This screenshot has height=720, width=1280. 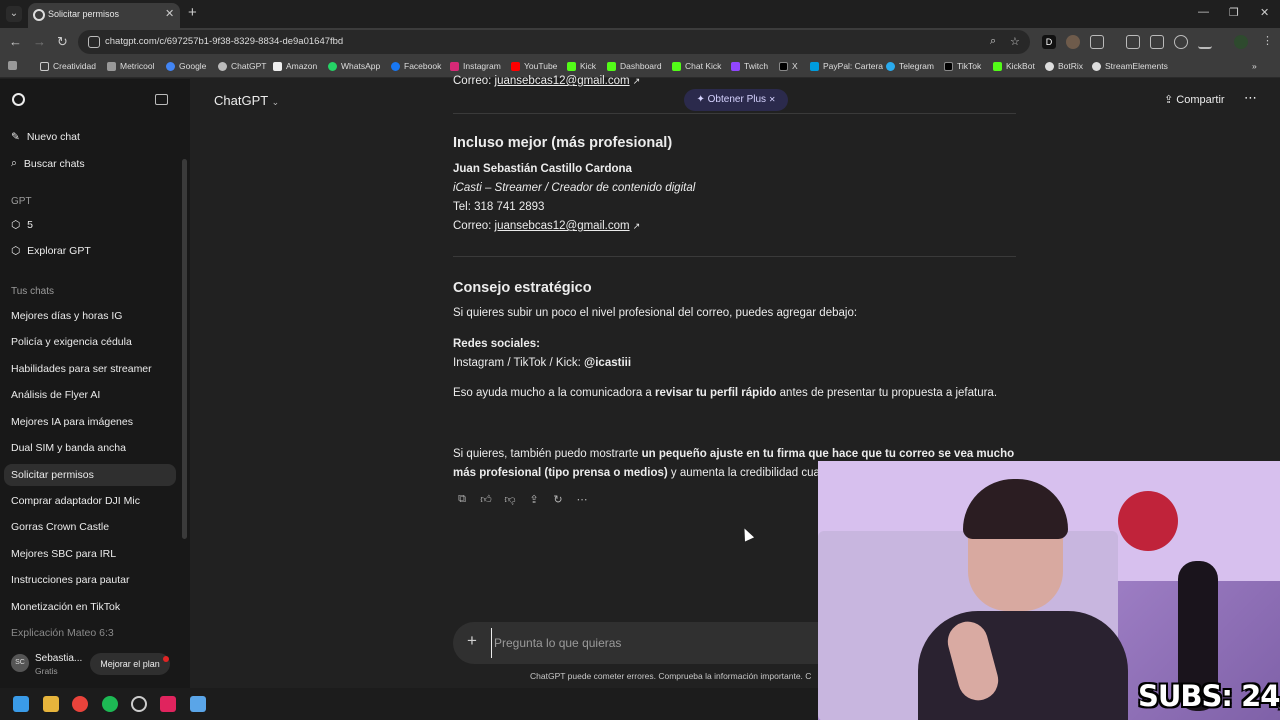 I want to click on zoom-icon: ⌕, so click(x=993, y=41).